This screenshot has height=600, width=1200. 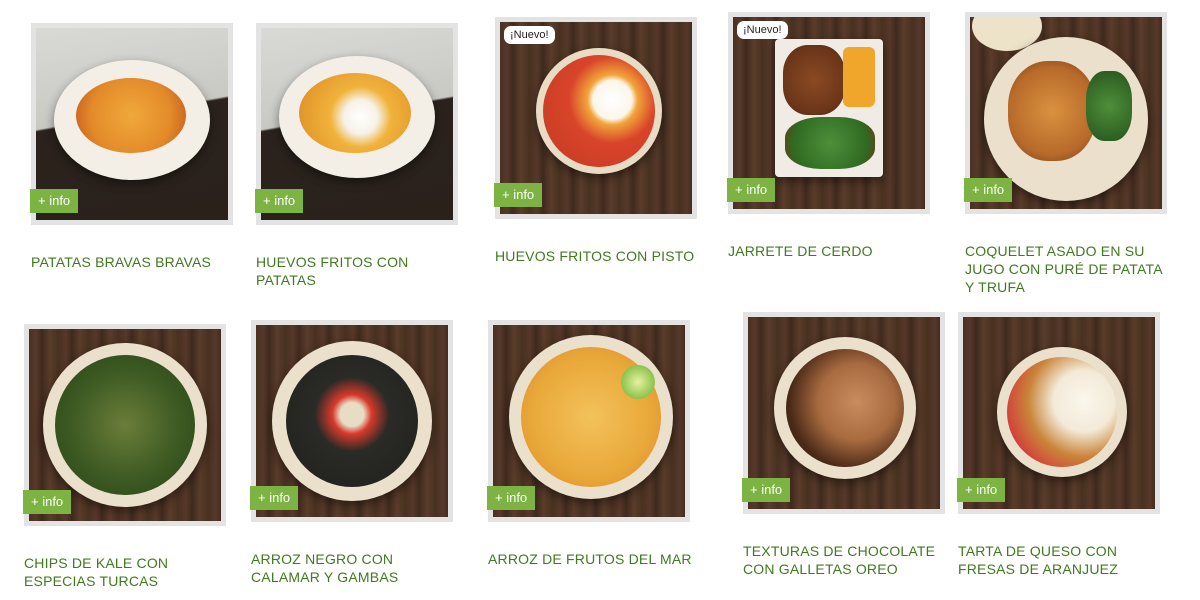 What do you see at coordinates (593, 559) in the screenshot?
I see `dish-title: ARROZ DE FRUTOS DEL MAR` at bounding box center [593, 559].